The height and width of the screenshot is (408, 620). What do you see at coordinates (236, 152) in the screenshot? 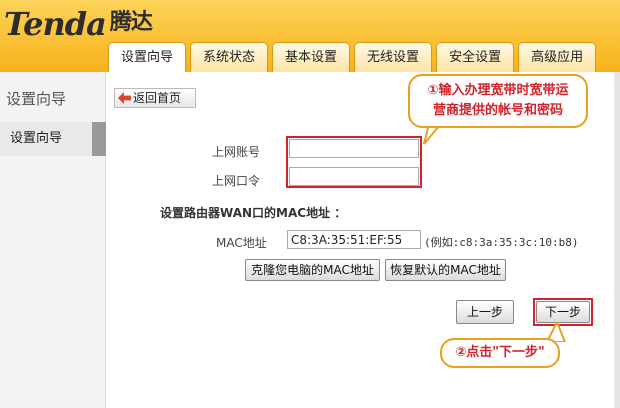
I see `account-label: 上网账号` at bounding box center [236, 152].